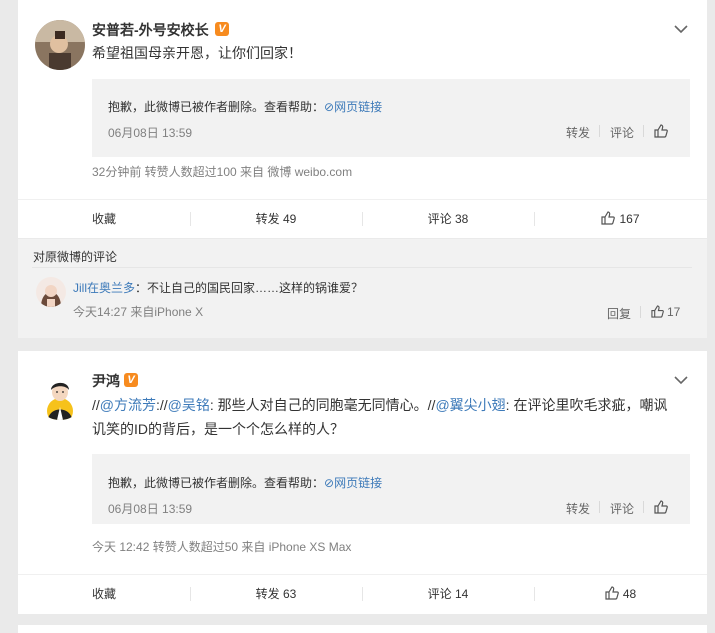 This screenshot has width=715, height=633. Describe the element at coordinates (222, 172) in the screenshot. I see `post-meta: 32分钟前 转赞人数超过100 来自 微博 weibo.com` at that location.